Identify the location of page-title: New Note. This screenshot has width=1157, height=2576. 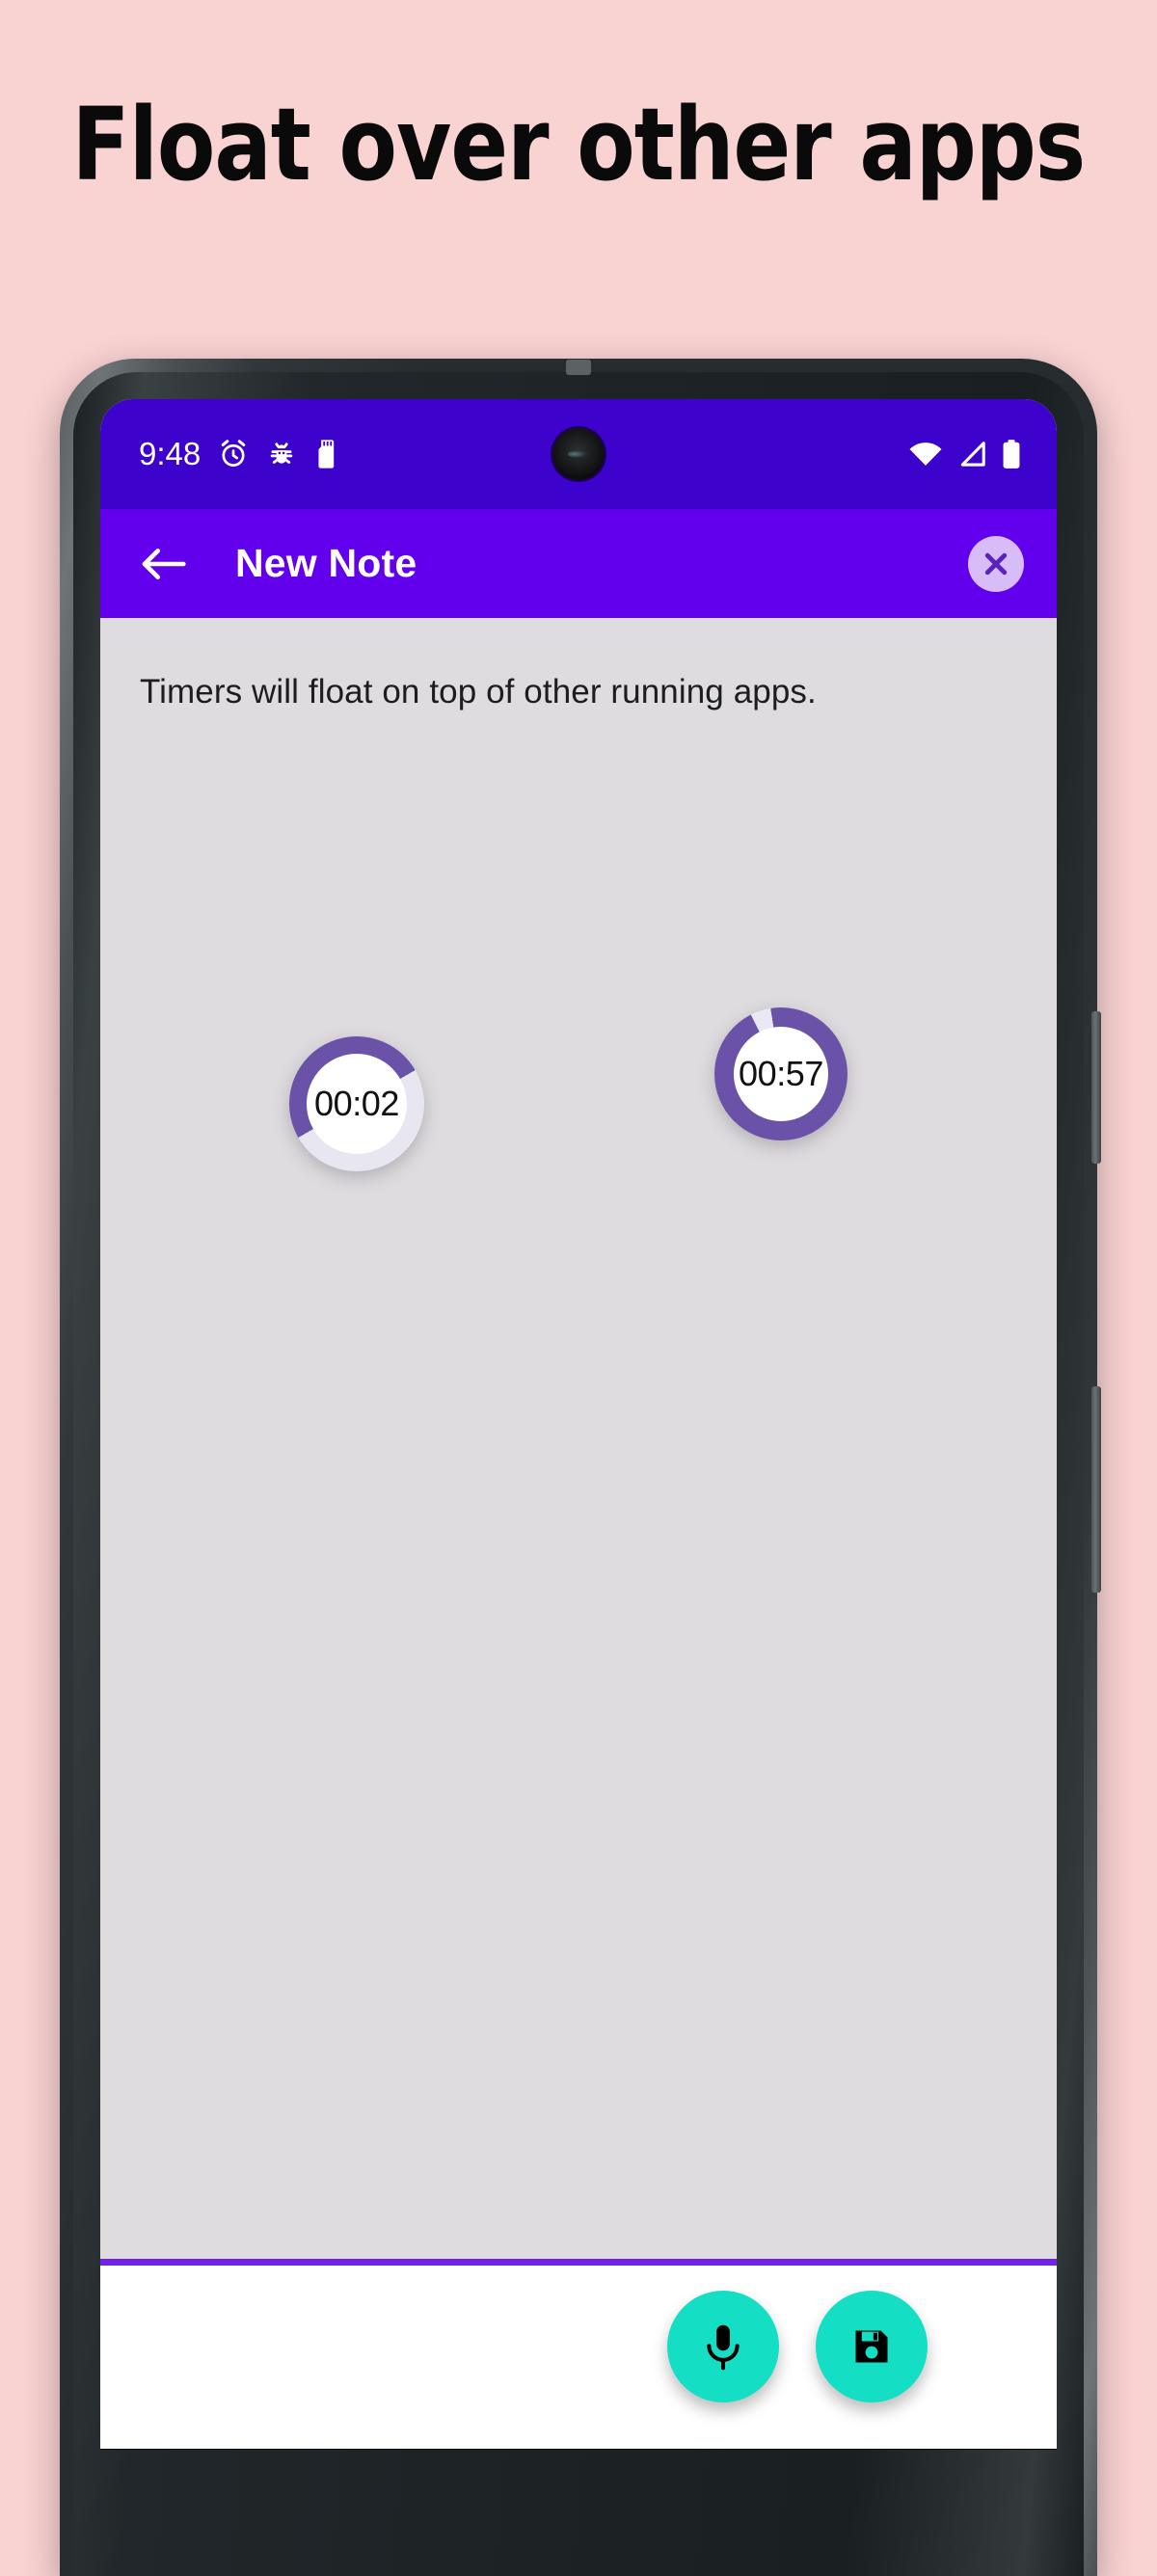
(326, 563).